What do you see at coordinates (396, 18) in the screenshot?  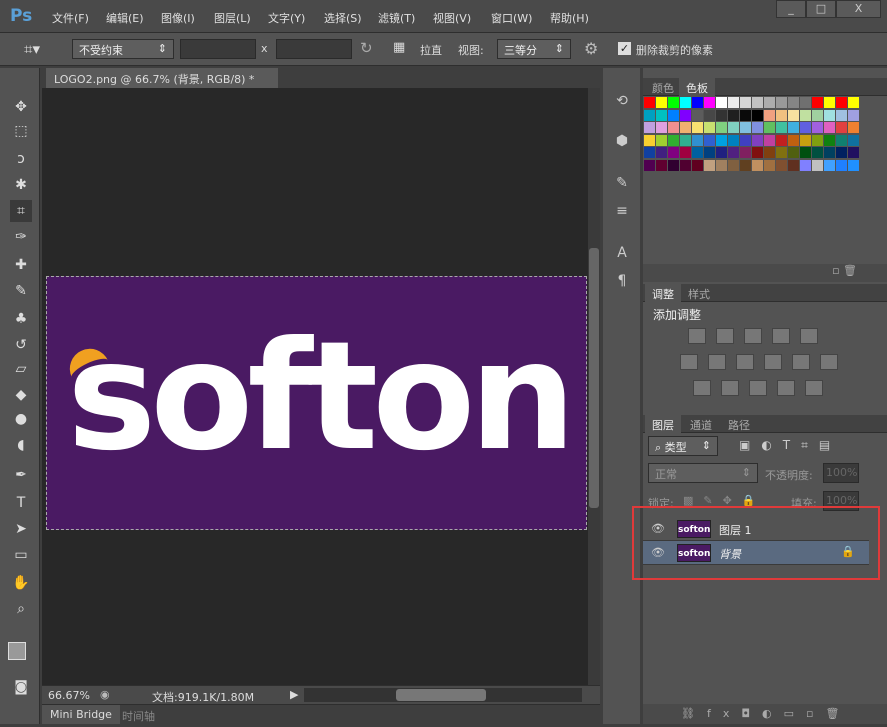 I see `menu-item: 滤镜(T)` at bounding box center [396, 18].